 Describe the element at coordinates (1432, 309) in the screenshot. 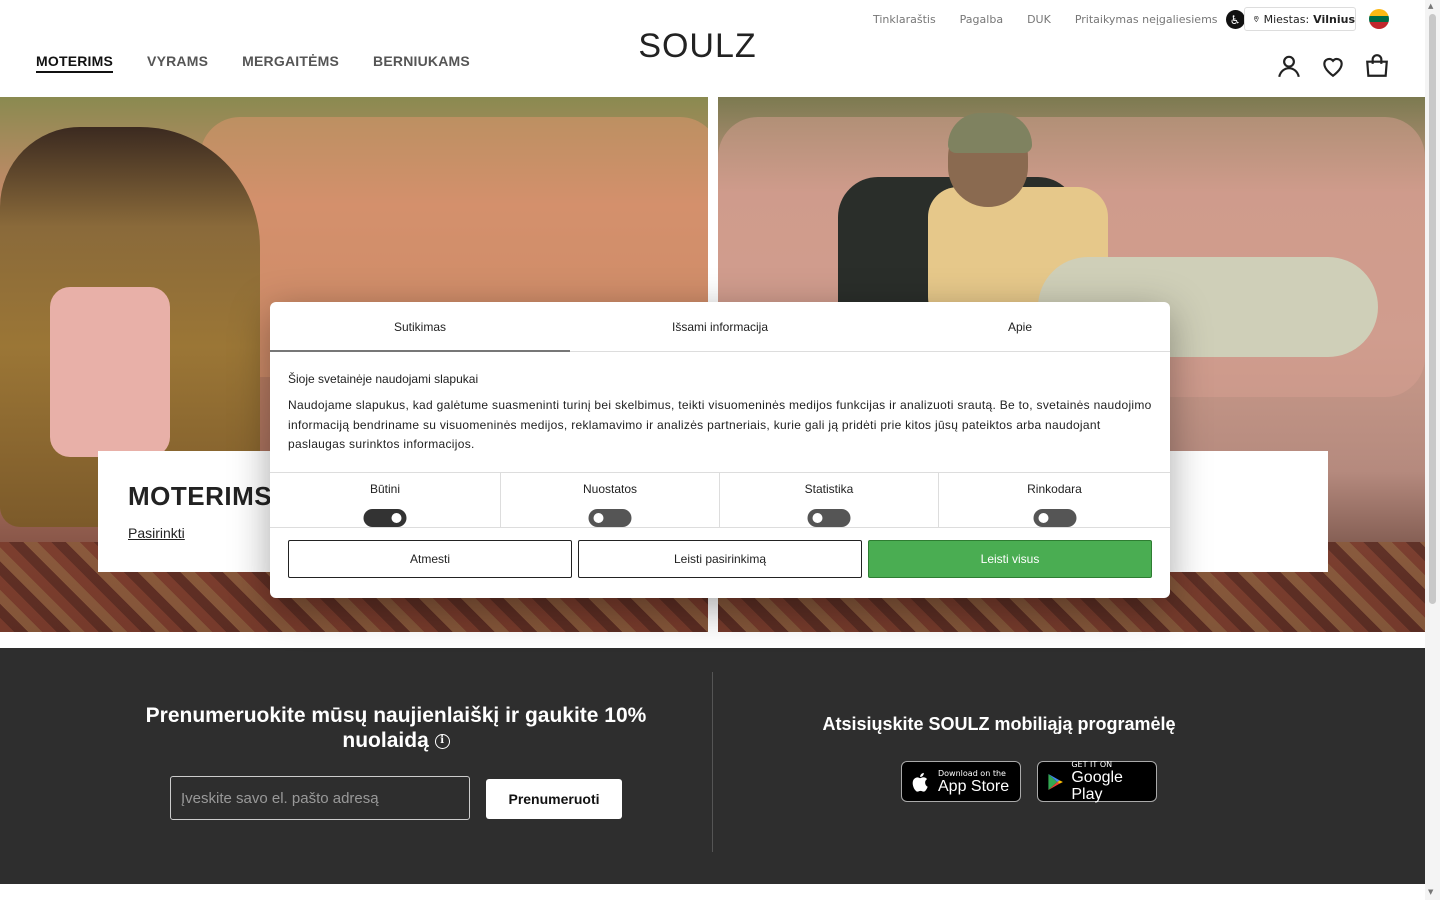

I see `scroll-thumb` at that location.